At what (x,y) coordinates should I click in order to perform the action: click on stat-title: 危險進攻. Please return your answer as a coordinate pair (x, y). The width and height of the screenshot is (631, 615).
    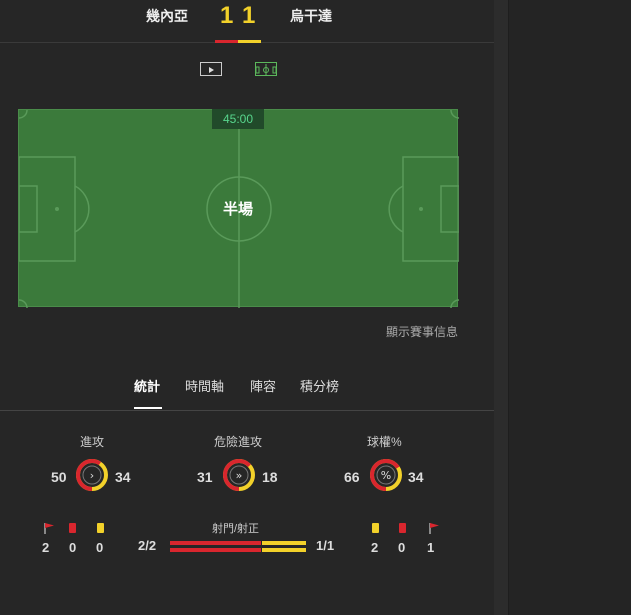
    Looking at the image, I should click on (238, 442).